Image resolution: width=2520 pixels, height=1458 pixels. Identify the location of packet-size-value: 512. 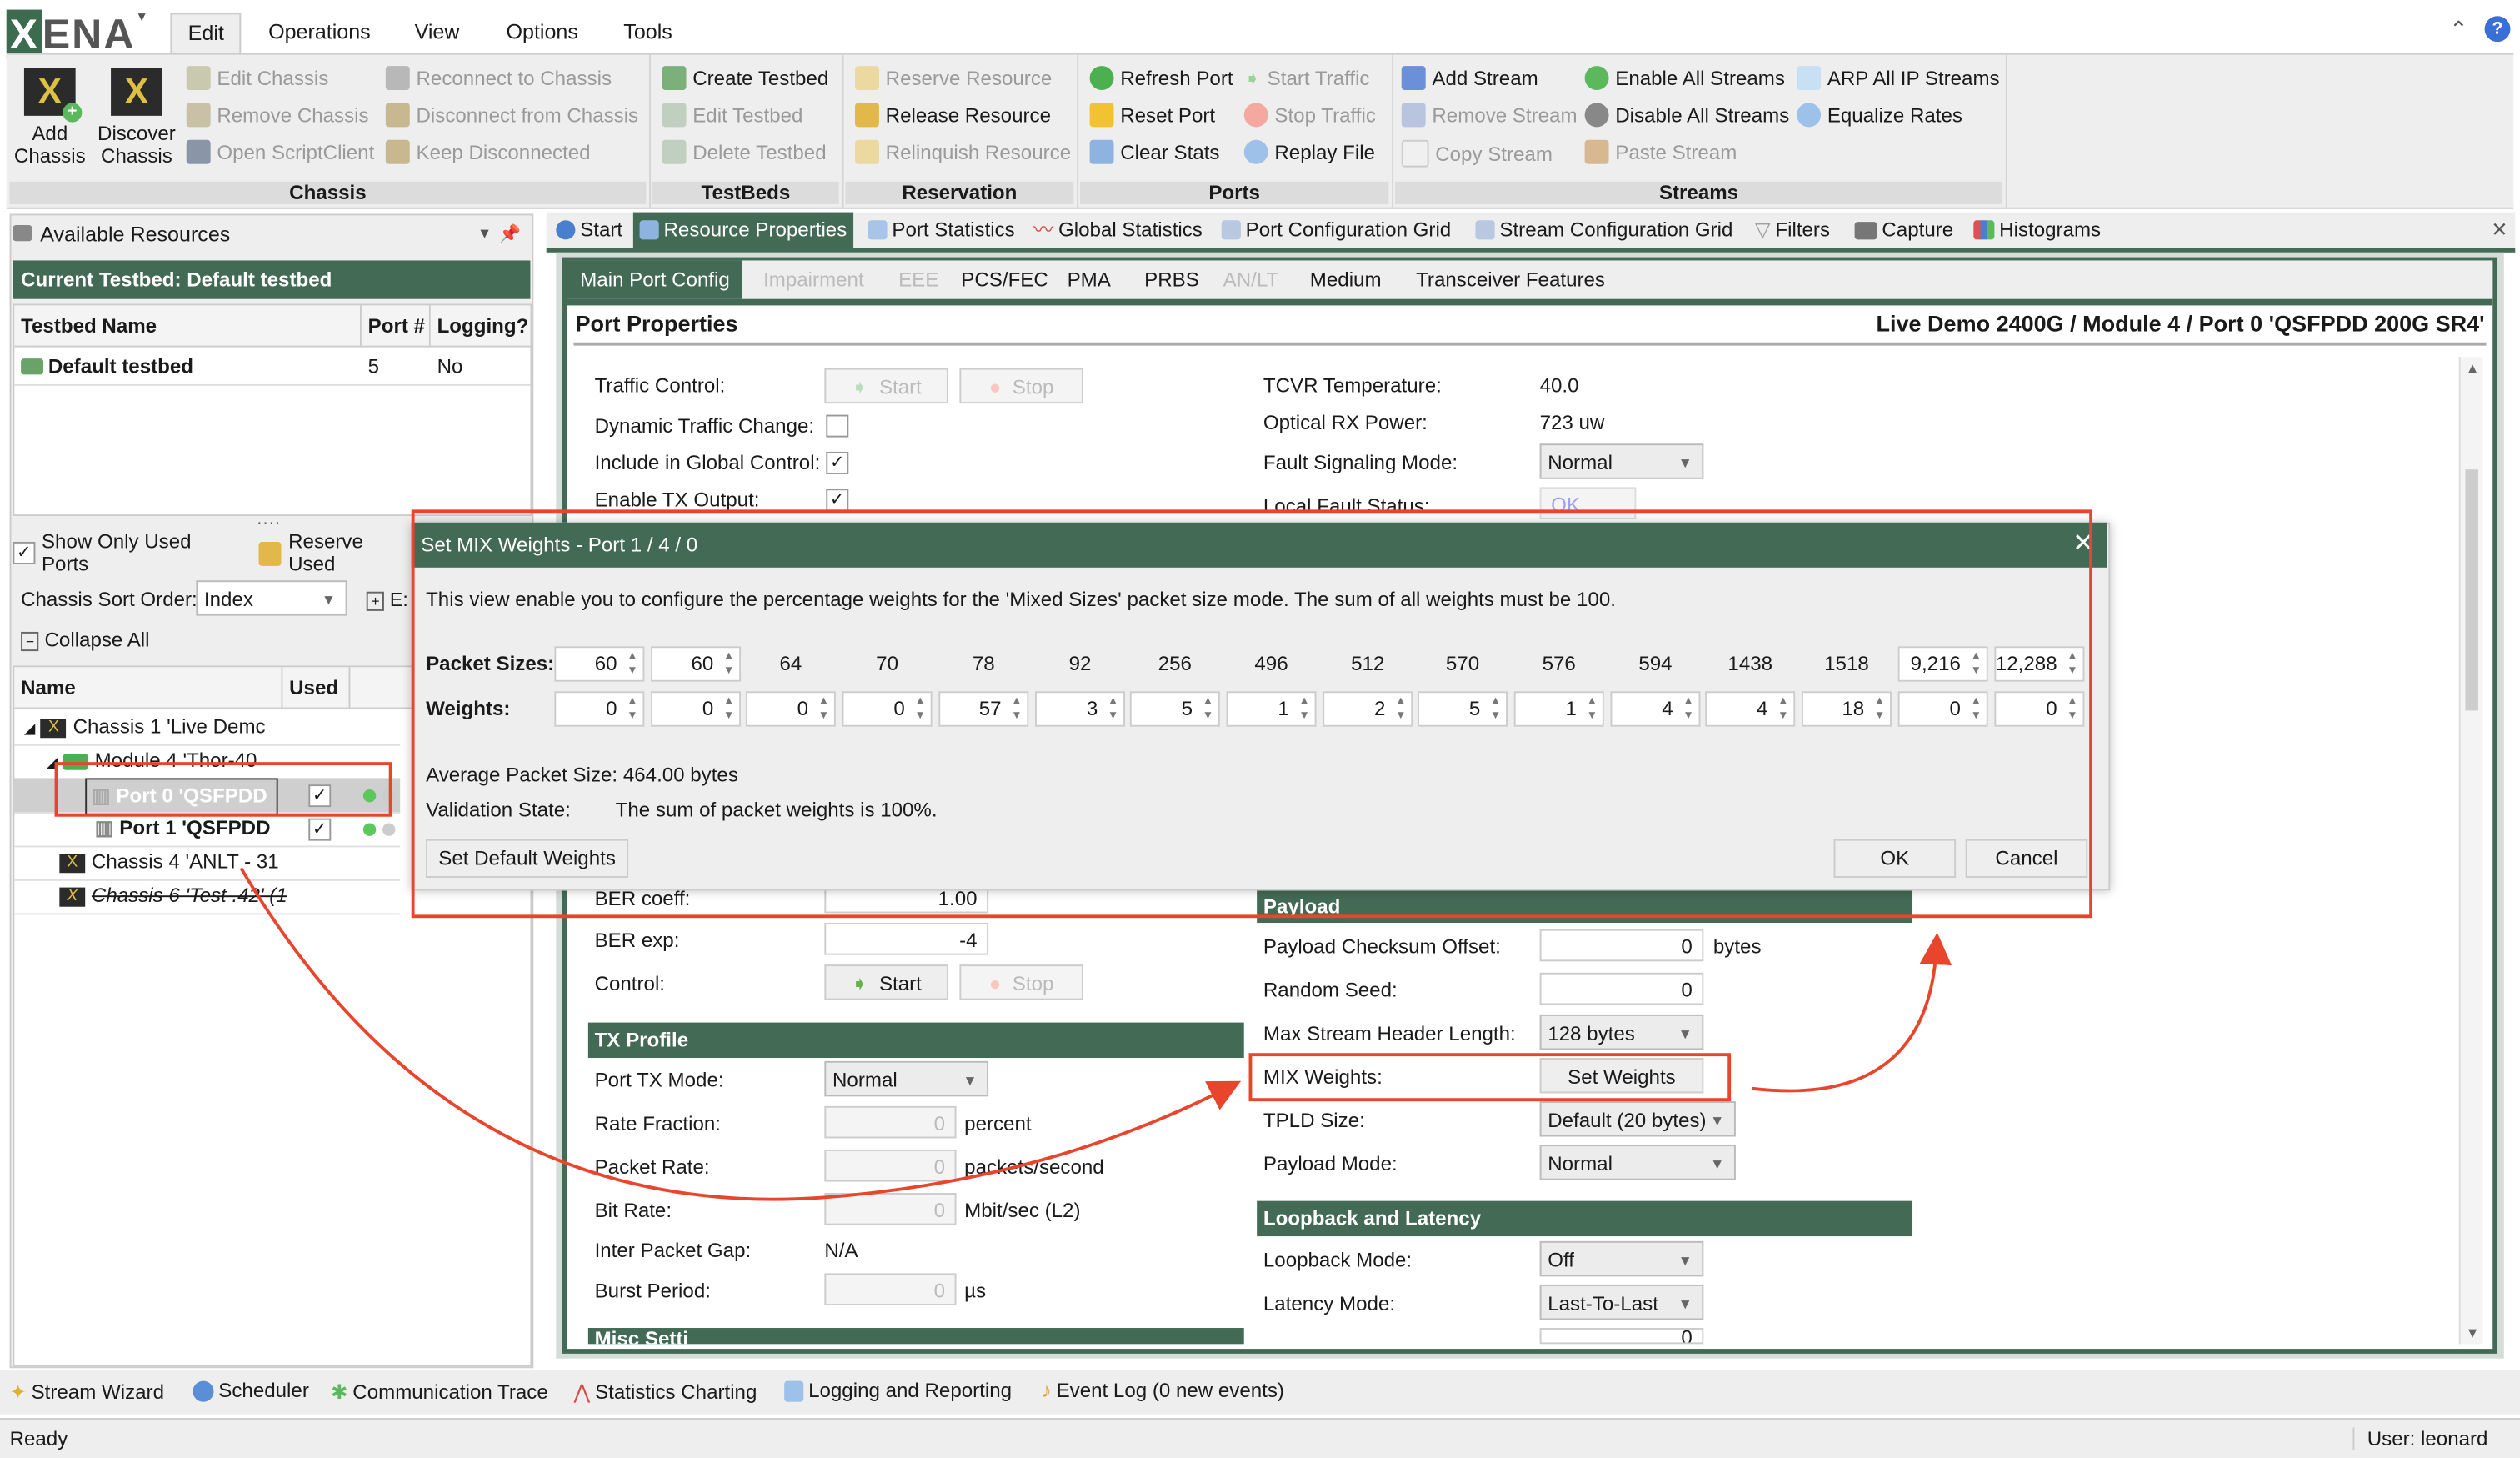
(1368, 664).